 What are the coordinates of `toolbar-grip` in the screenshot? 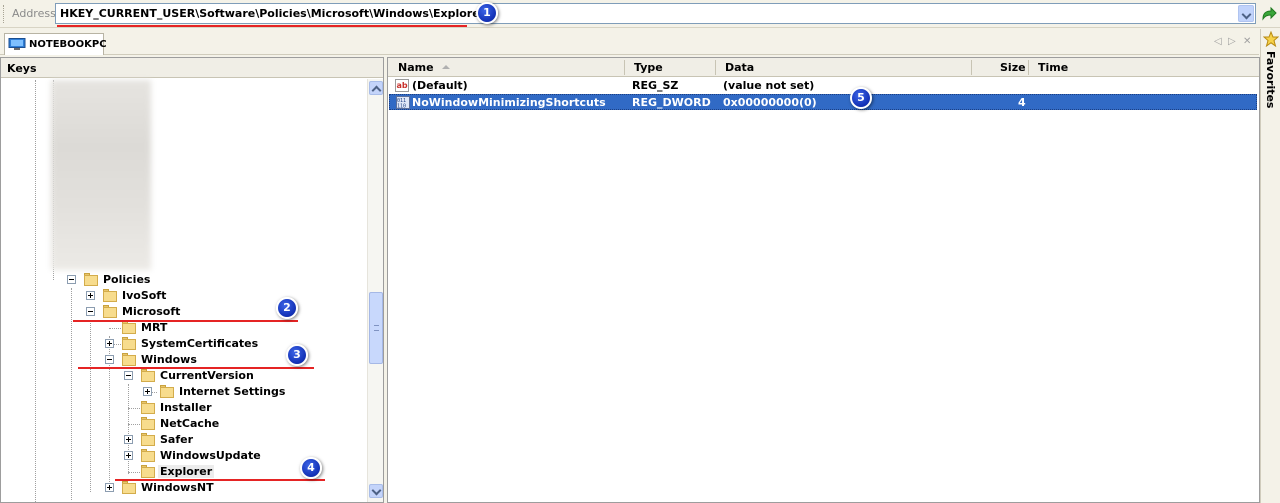 It's located at (4, 14).